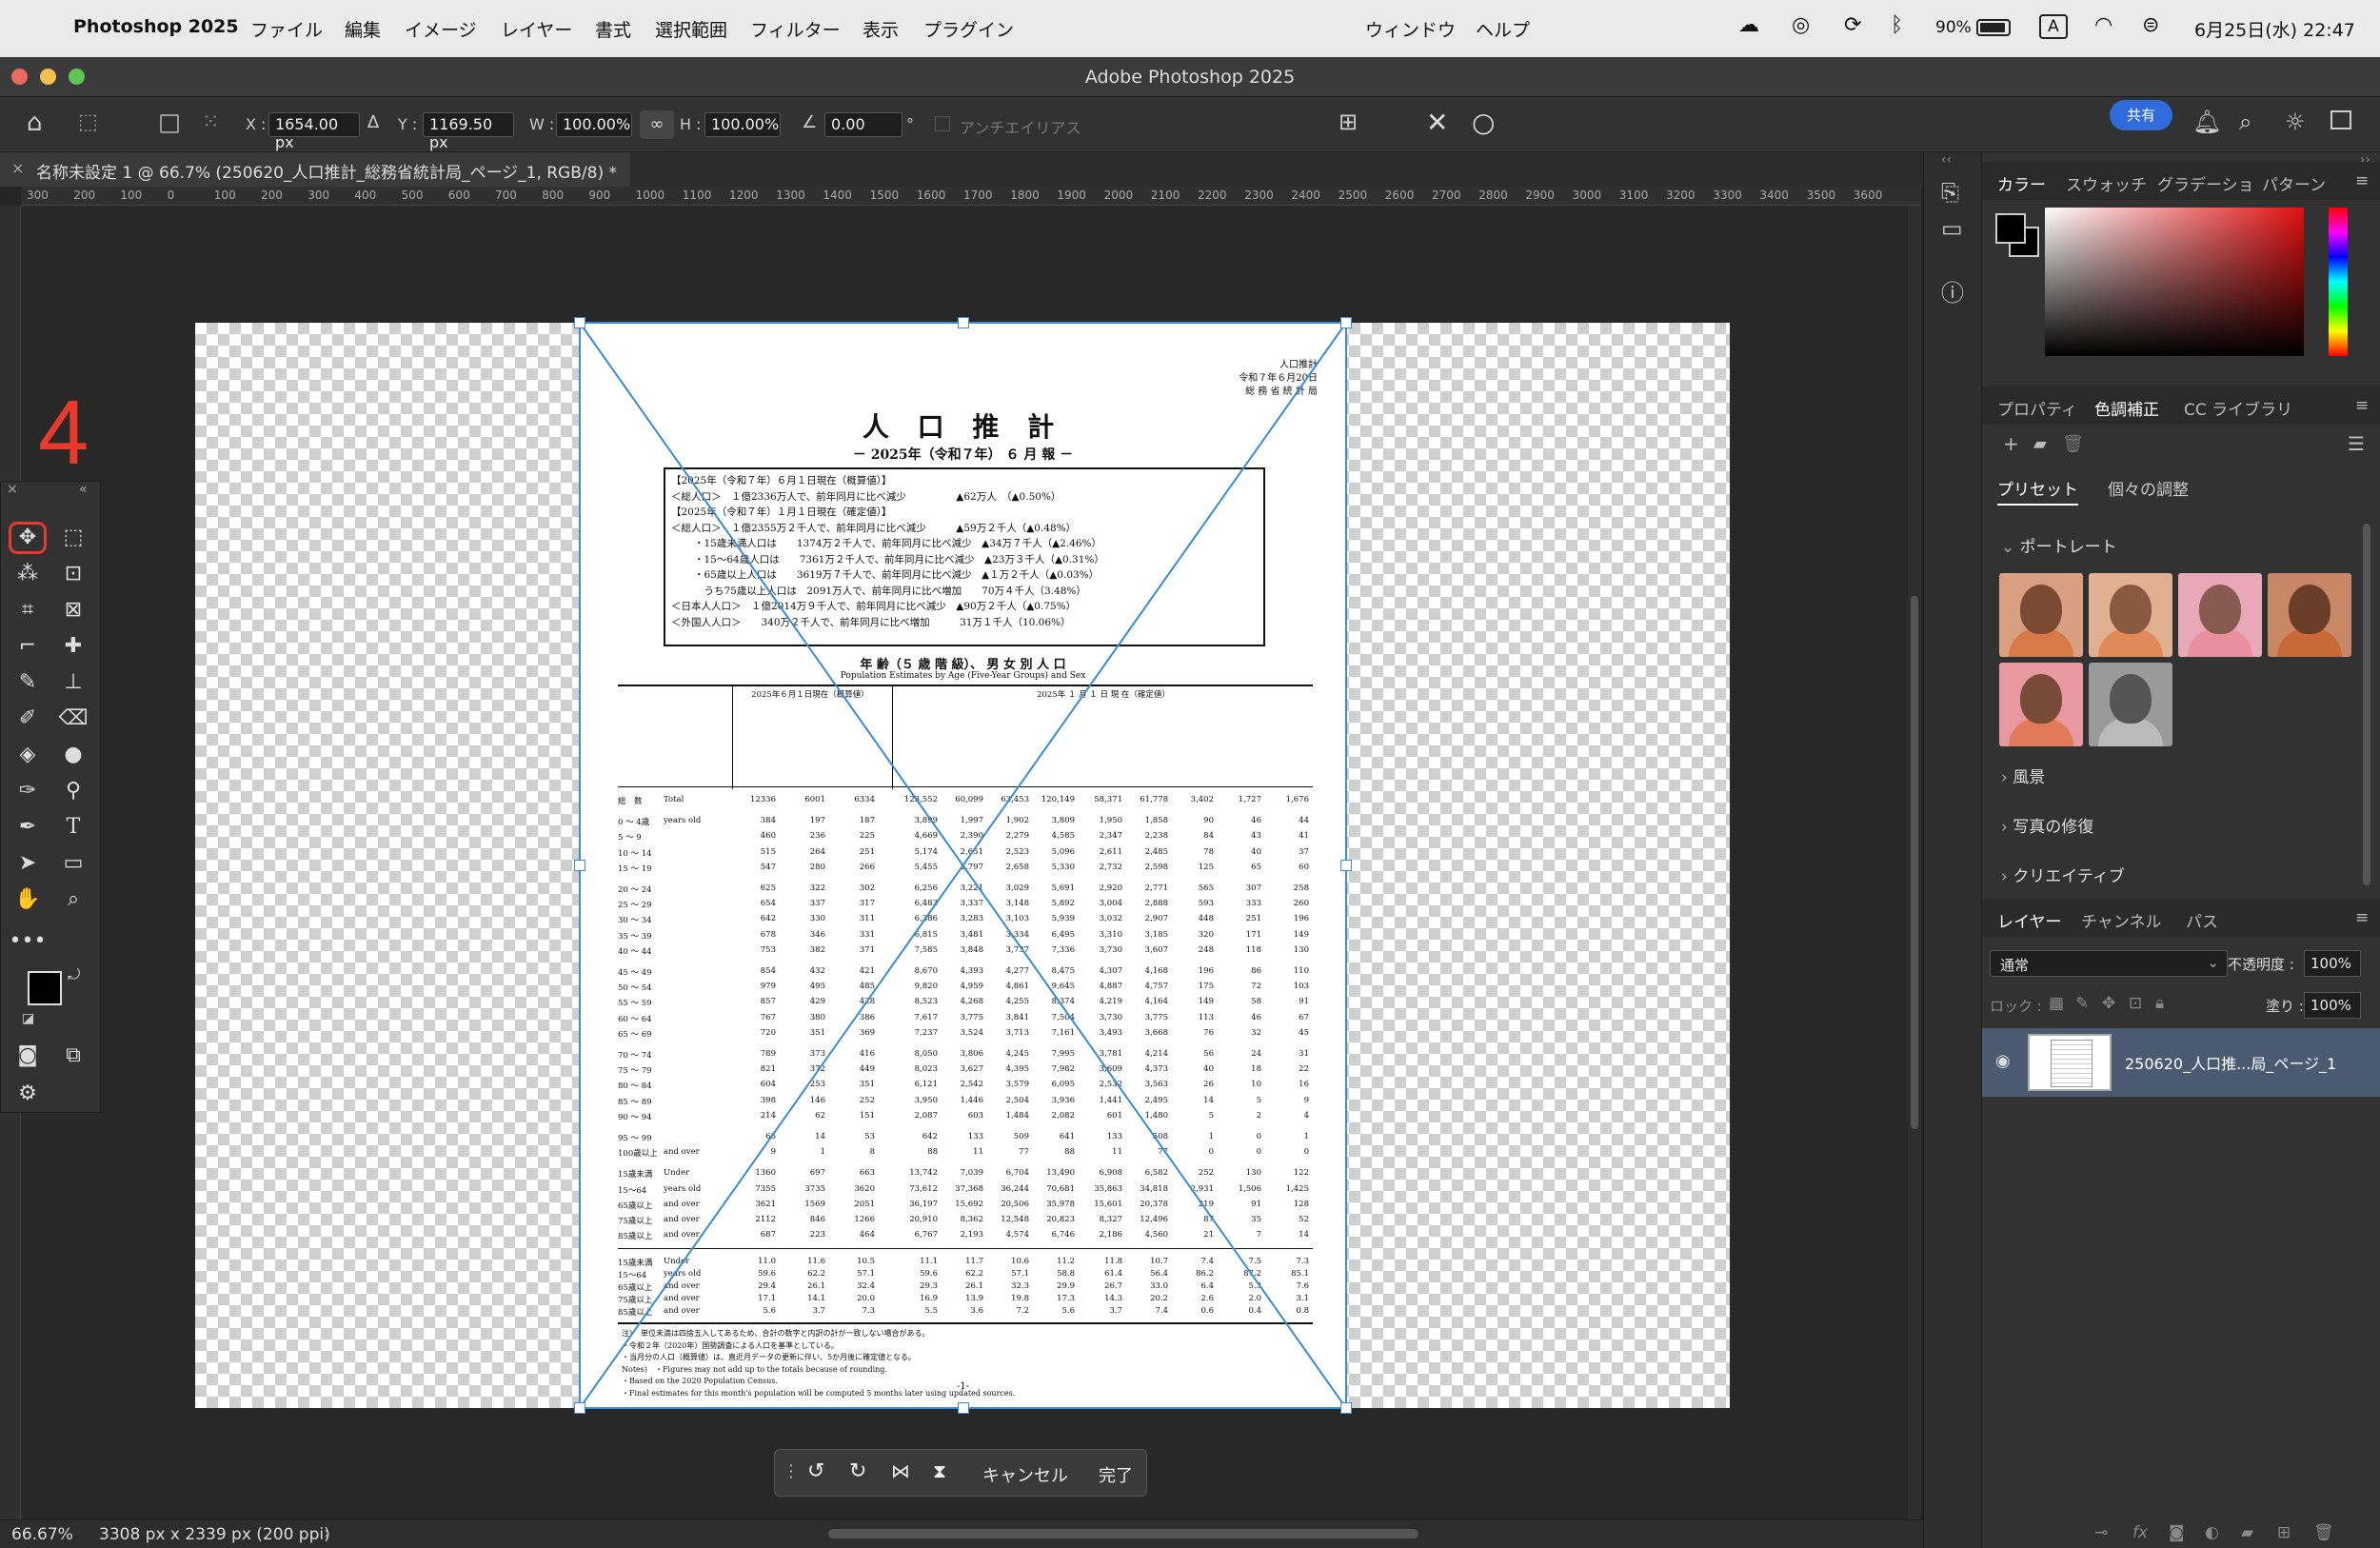  I want to click on delete-layer-icon: 🗑︎, so click(2323, 1533).